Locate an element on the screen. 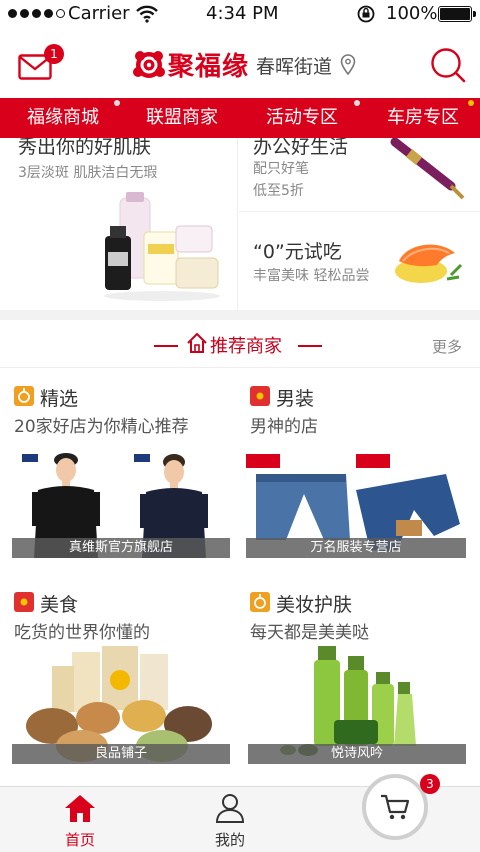  card-description: 每天都是美美哒 is located at coordinates (309, 633).